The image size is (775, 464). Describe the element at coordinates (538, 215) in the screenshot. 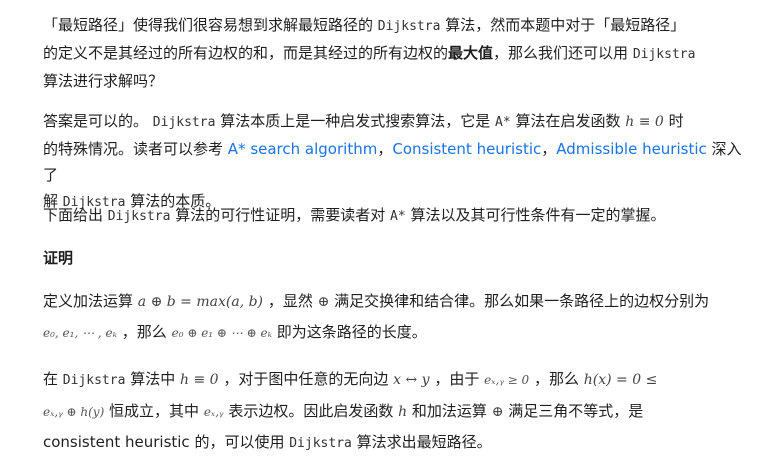

I see `text: 算法以及其可行性条件有一定的掌握。` at that location.